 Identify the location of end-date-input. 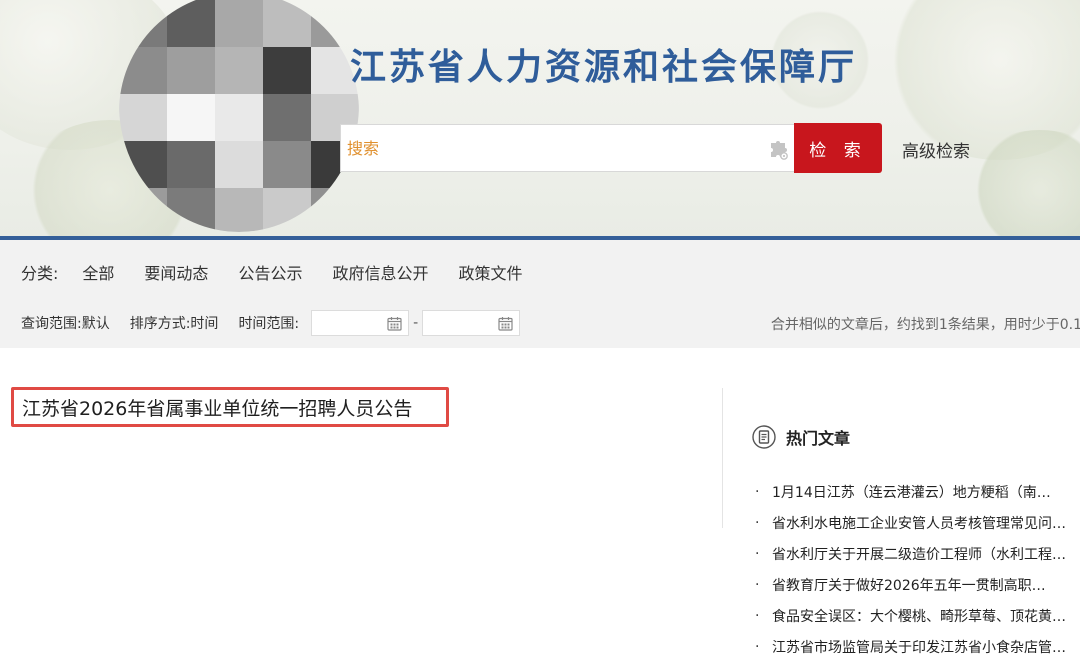
(471, 323).